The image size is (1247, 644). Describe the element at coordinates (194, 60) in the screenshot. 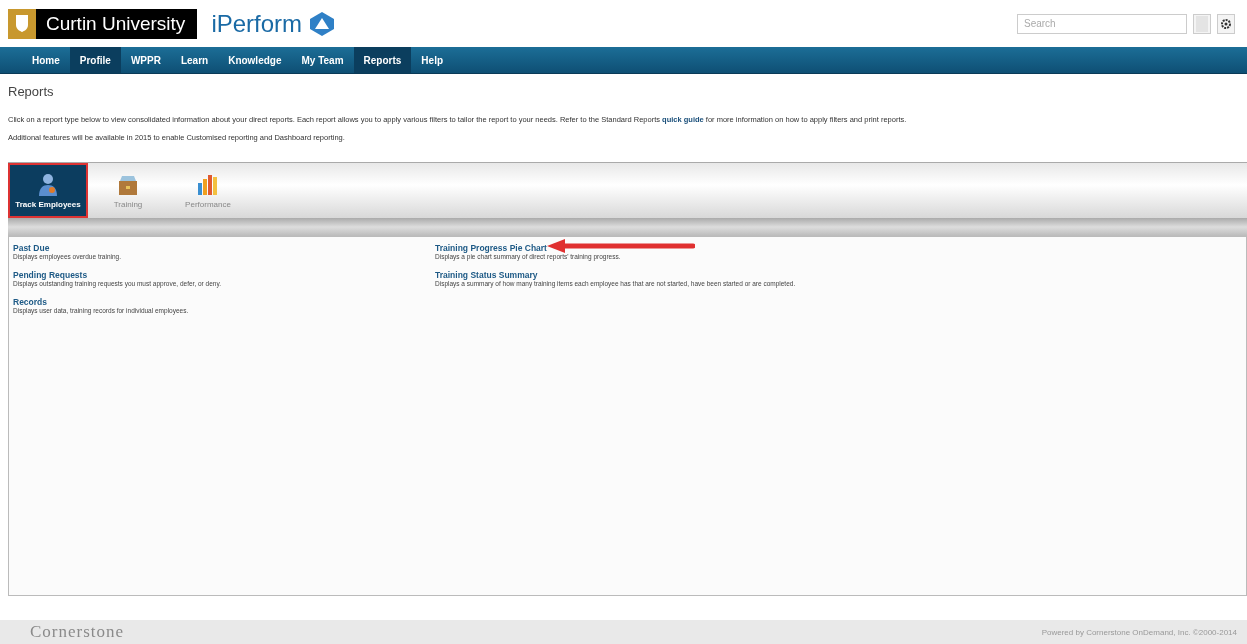

I see `nav-tab: Learn` at that location.